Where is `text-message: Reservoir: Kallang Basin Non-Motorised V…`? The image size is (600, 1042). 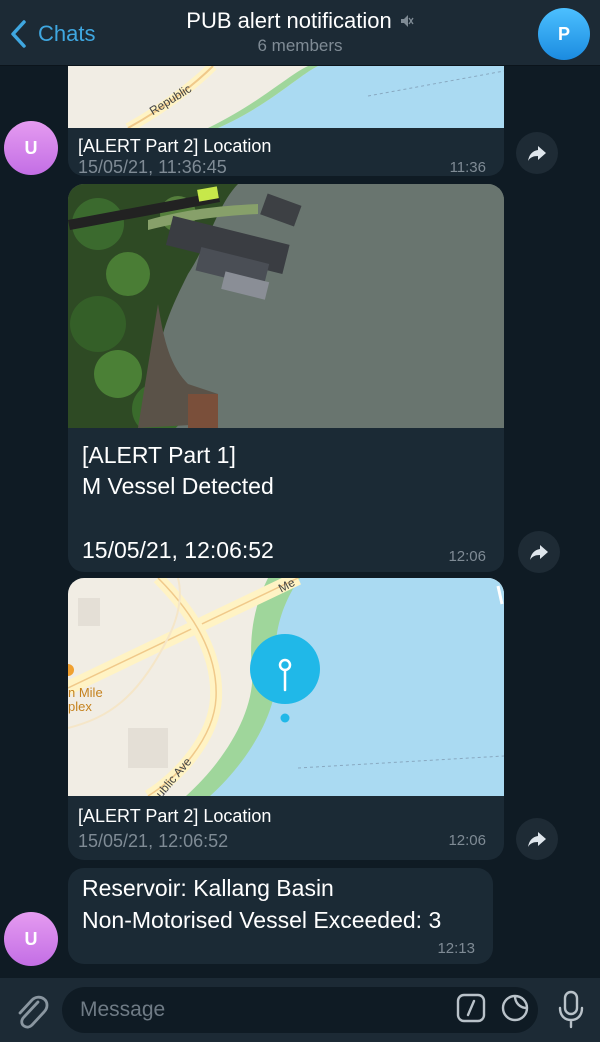 text-message: Reservoir: Kallang Basin Non-Motorised V… is located at coordinates (280, 916).